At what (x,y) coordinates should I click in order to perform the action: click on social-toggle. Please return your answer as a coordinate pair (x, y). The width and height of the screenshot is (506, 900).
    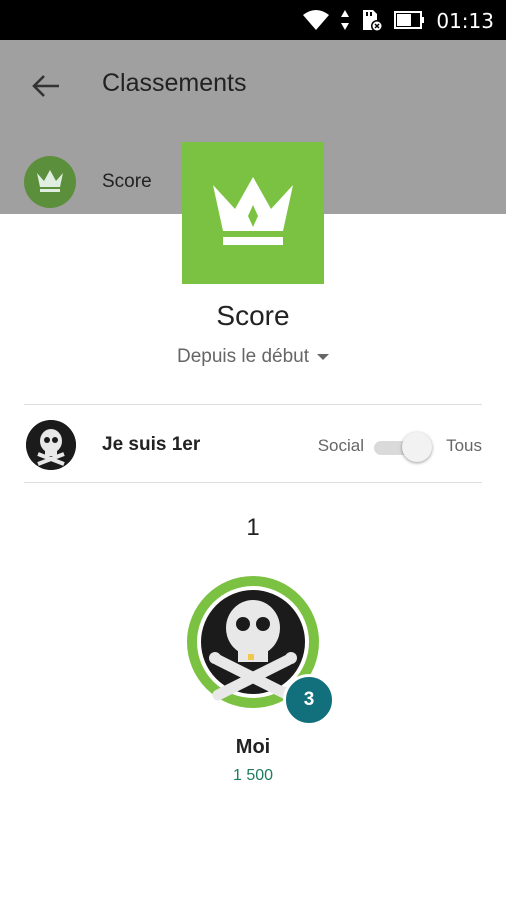
    Looking at the image, I should click on (401, 447).